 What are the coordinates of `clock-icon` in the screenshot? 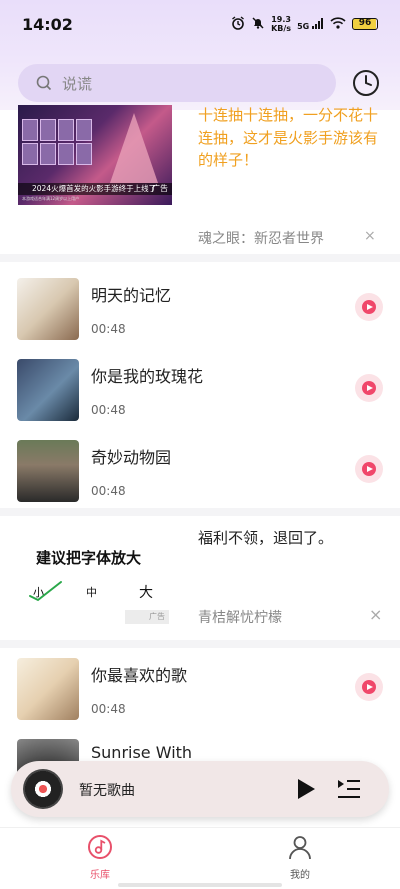 It's located at (366, 83).